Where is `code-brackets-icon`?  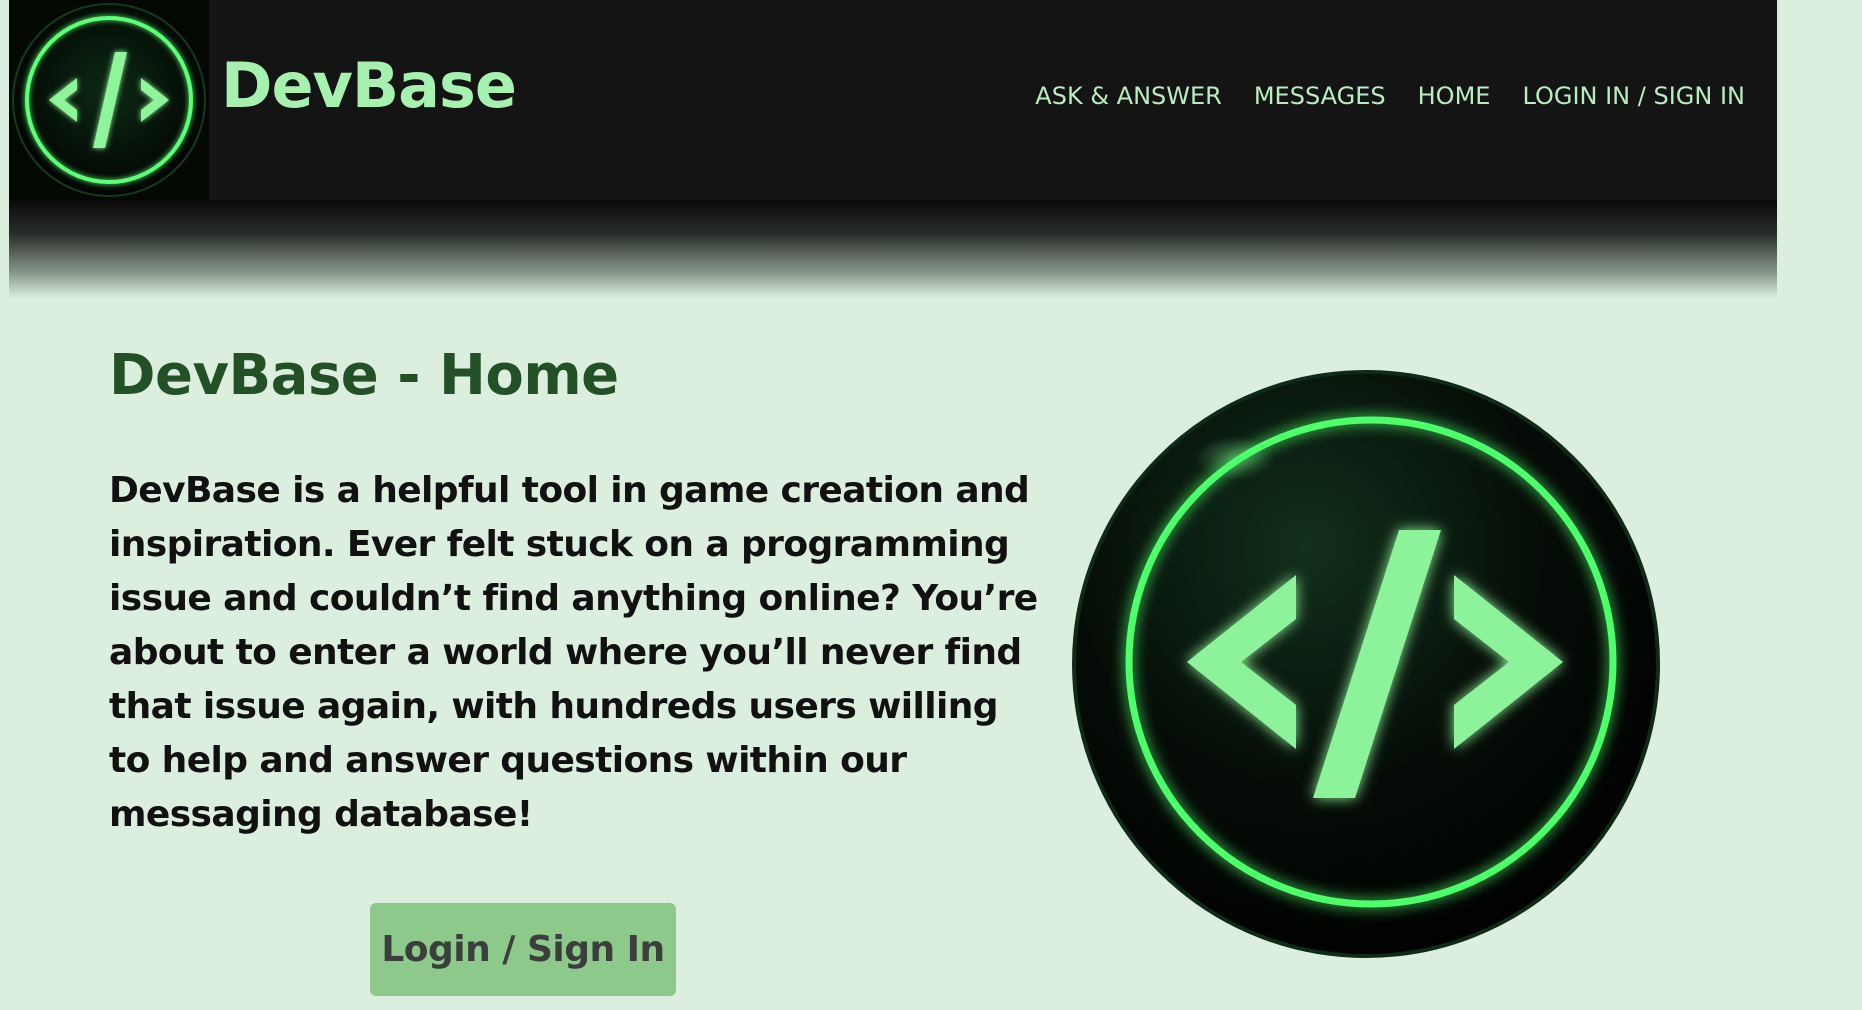 code-brackets-icon is located at coordinates (109, 100).